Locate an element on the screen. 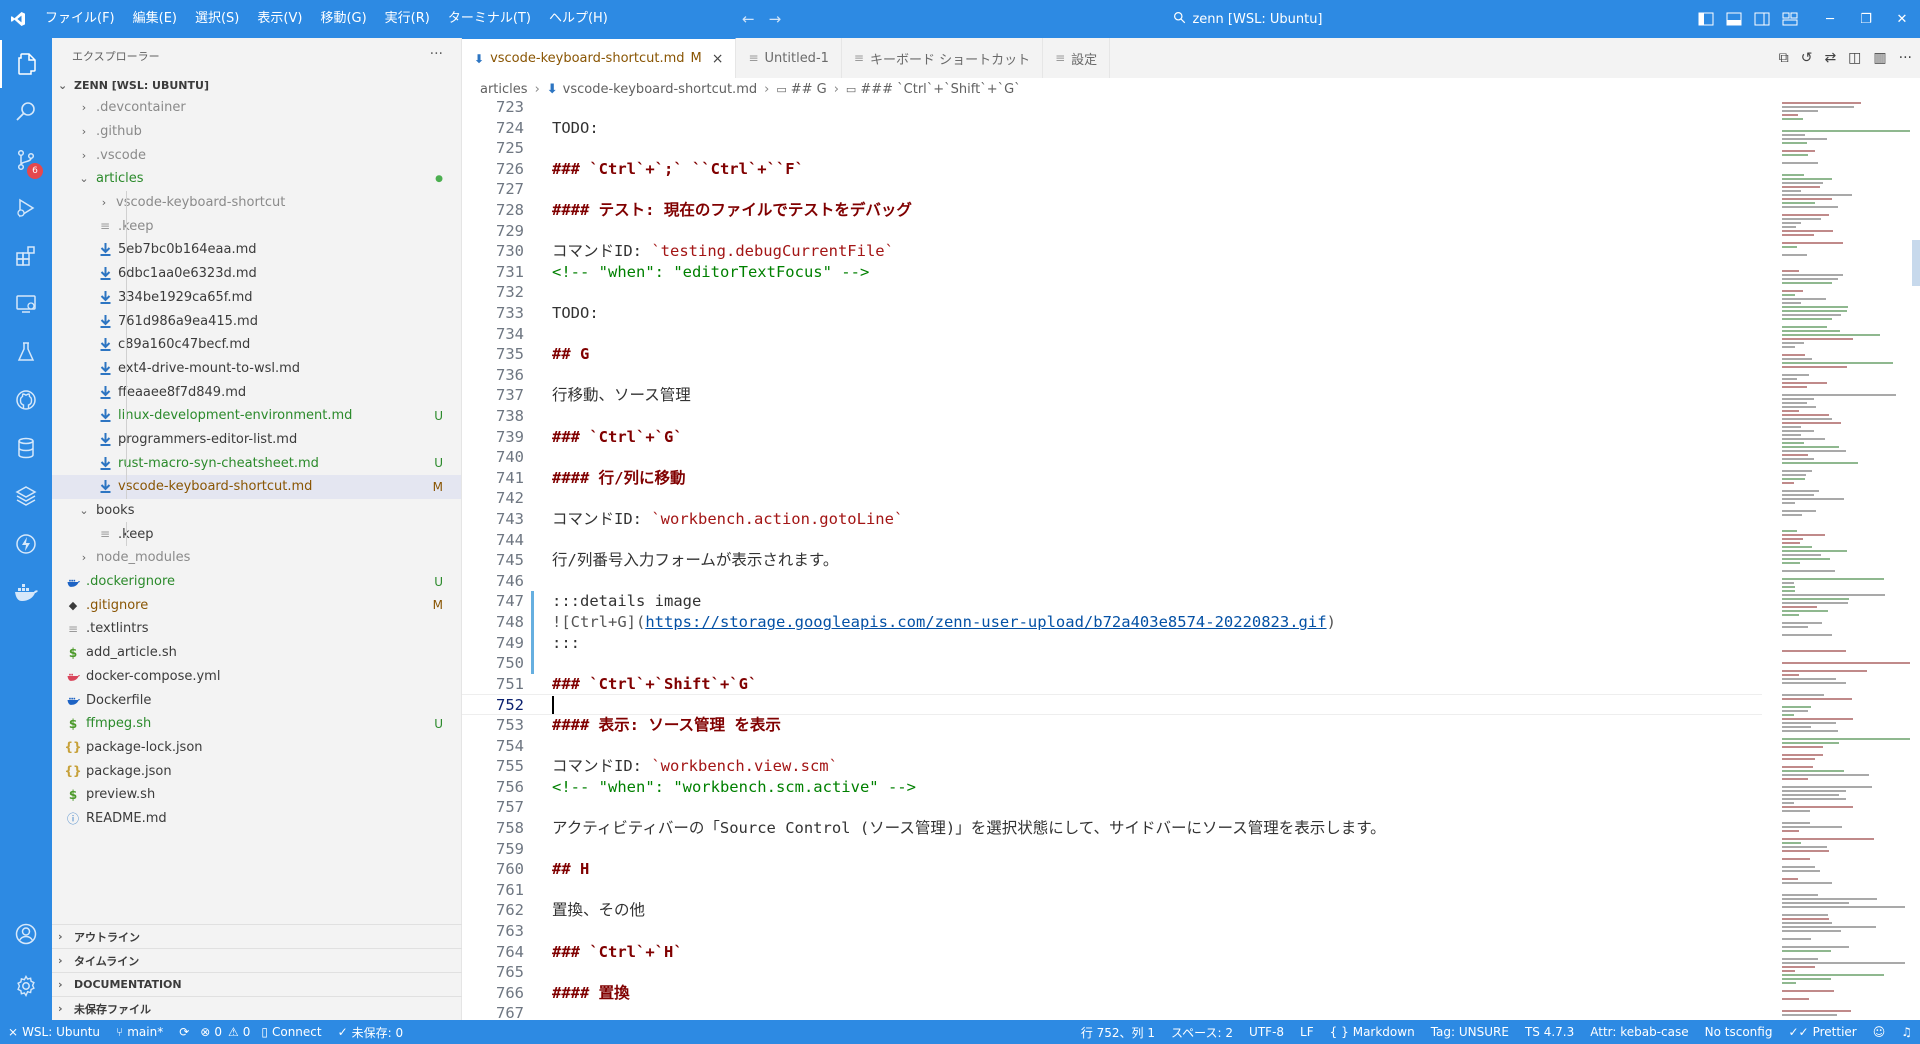 The width and height of the screenshot is (1920, 1044). compare-icon: ◫ is located at coordinates (1854, 58).